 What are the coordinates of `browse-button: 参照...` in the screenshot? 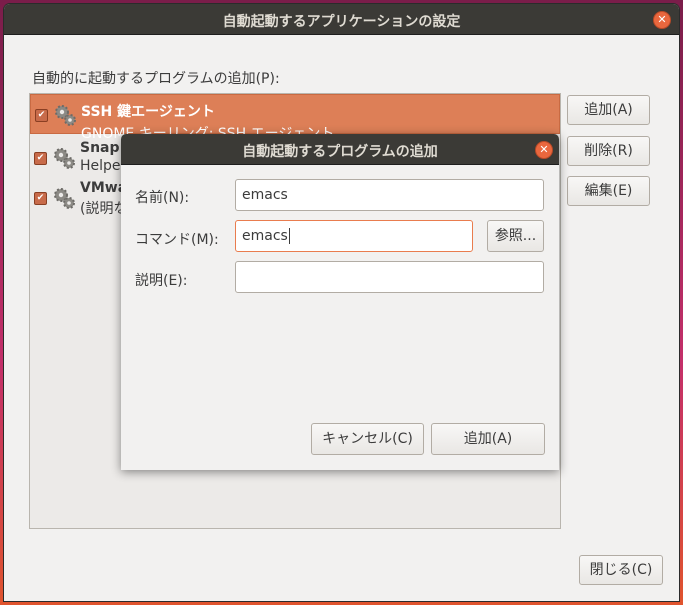 It's located at (515, 236).